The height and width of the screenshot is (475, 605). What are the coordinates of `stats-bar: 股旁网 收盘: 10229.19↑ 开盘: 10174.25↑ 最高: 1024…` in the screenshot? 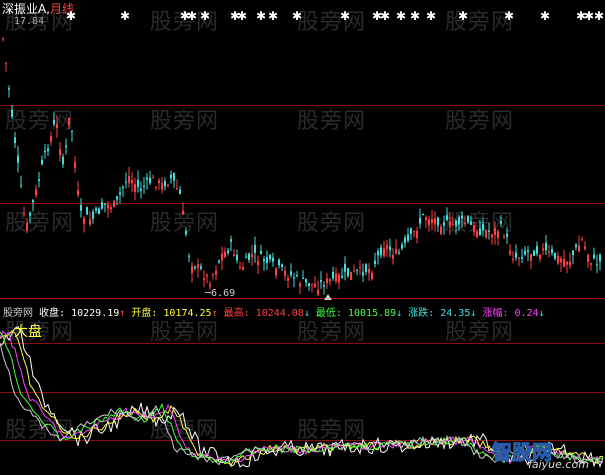 It's located at (274, 313).